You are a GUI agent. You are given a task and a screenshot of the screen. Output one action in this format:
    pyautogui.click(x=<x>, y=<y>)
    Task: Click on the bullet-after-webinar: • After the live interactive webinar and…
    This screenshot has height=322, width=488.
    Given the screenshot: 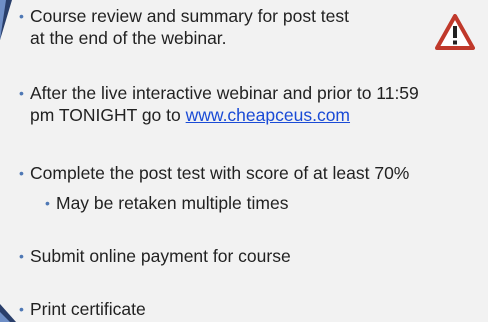 What is the action you would take?
    pyautogui.click(x=219, y=104)
    